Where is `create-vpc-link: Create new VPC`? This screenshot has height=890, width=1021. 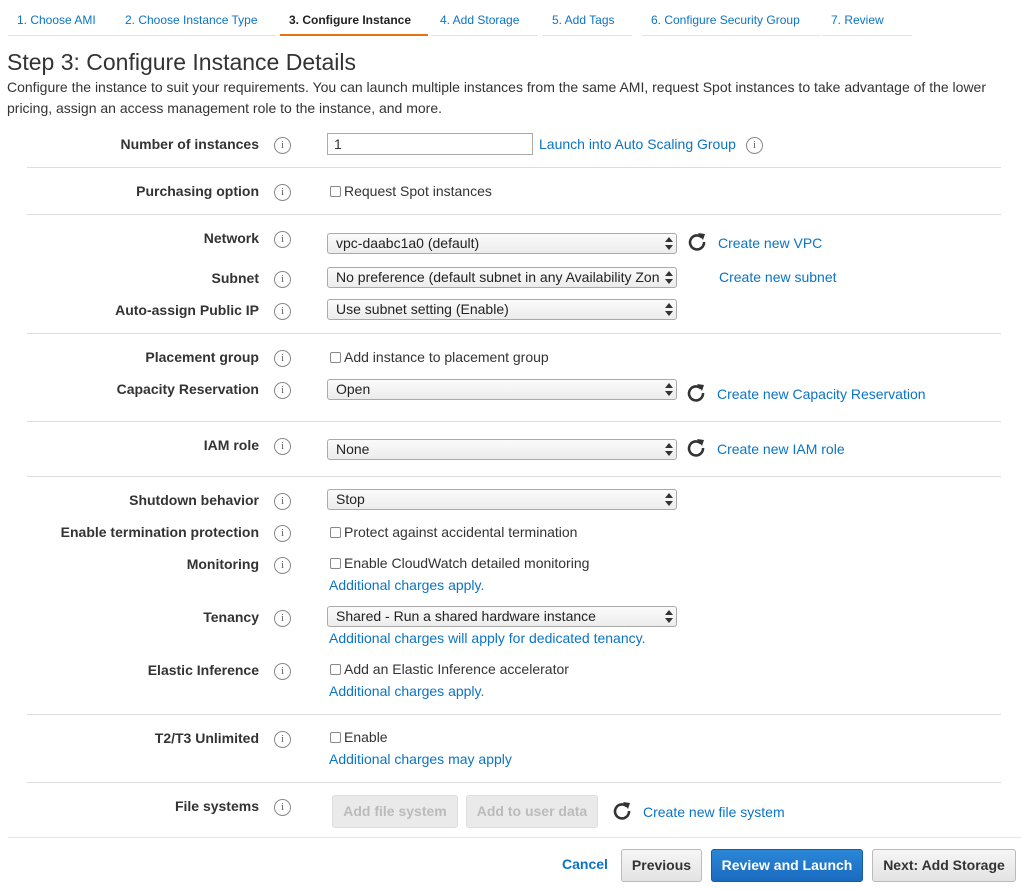 create-vpc-link: Create new VPC is located at coordinates (770, 243).